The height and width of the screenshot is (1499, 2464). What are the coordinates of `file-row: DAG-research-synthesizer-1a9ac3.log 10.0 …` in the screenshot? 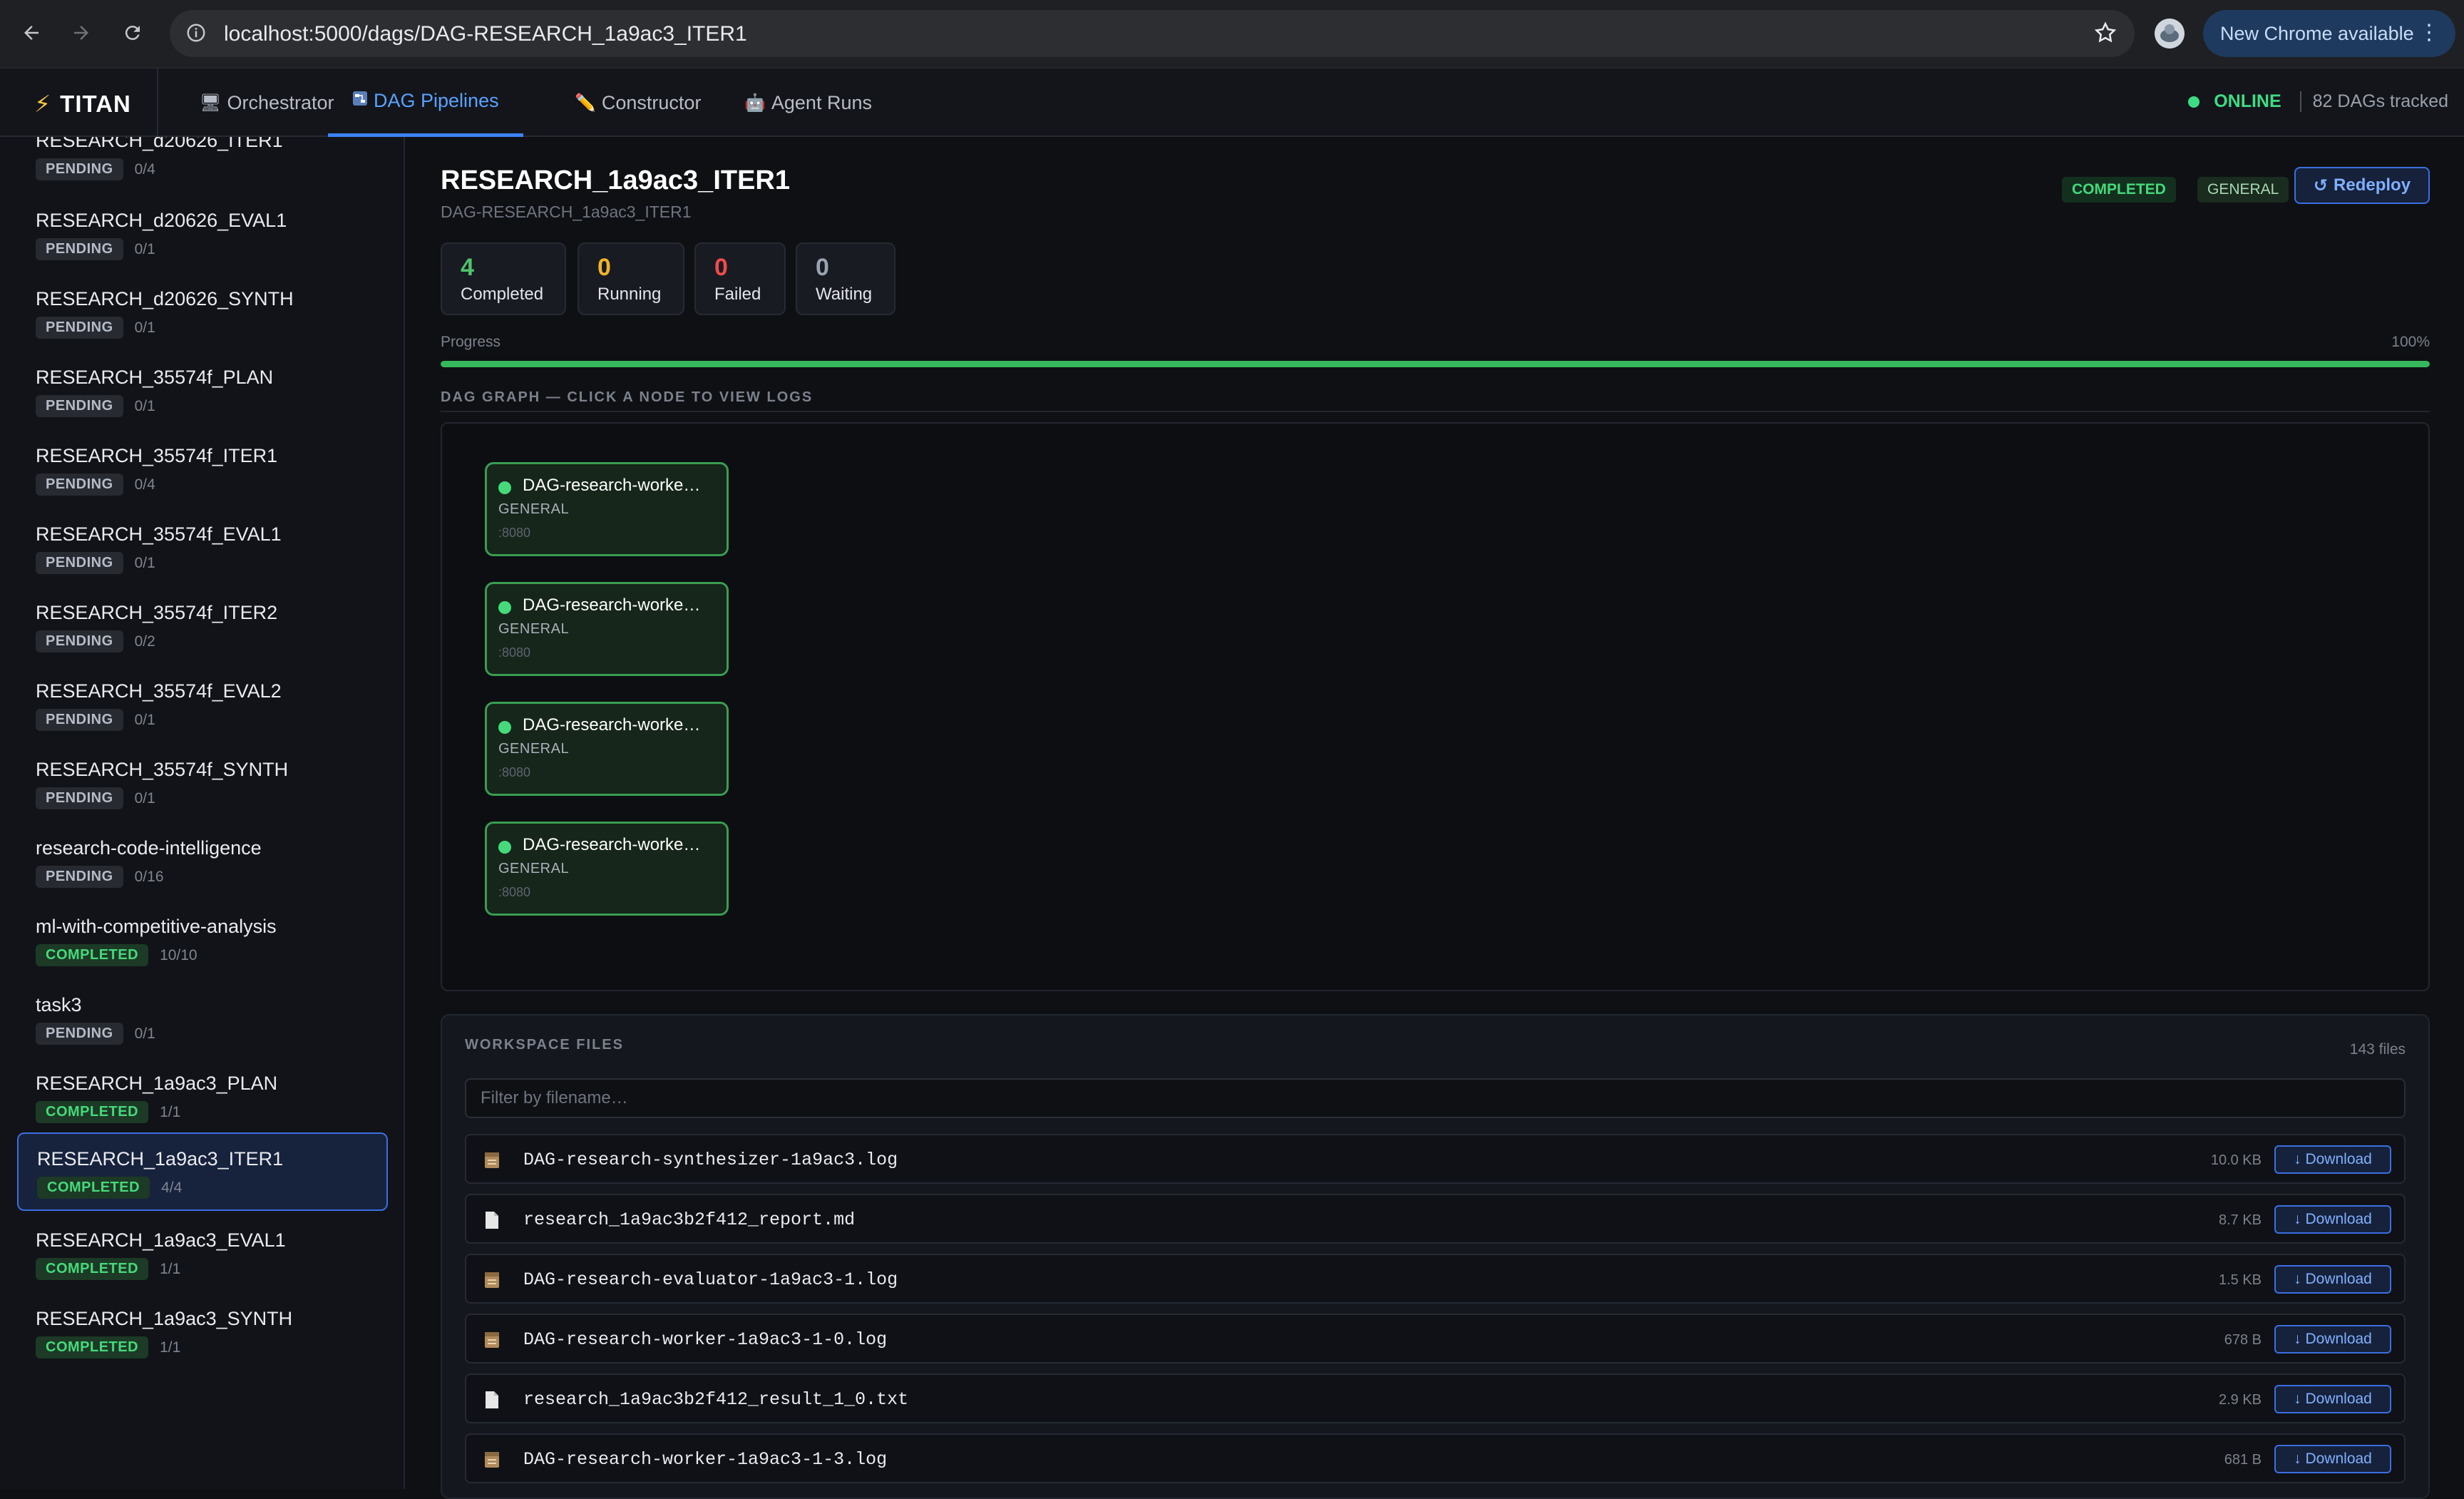 It's located at (1435, 1159).